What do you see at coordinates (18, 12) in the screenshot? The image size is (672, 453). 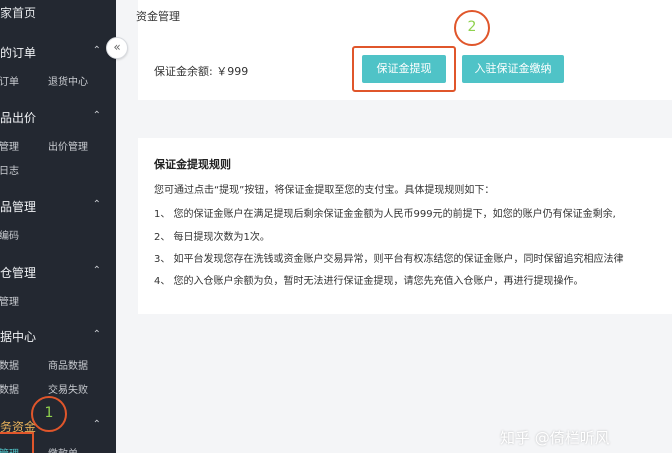 I see `sidebar-item-home: 商家首页` at bounding box center [18, 12].